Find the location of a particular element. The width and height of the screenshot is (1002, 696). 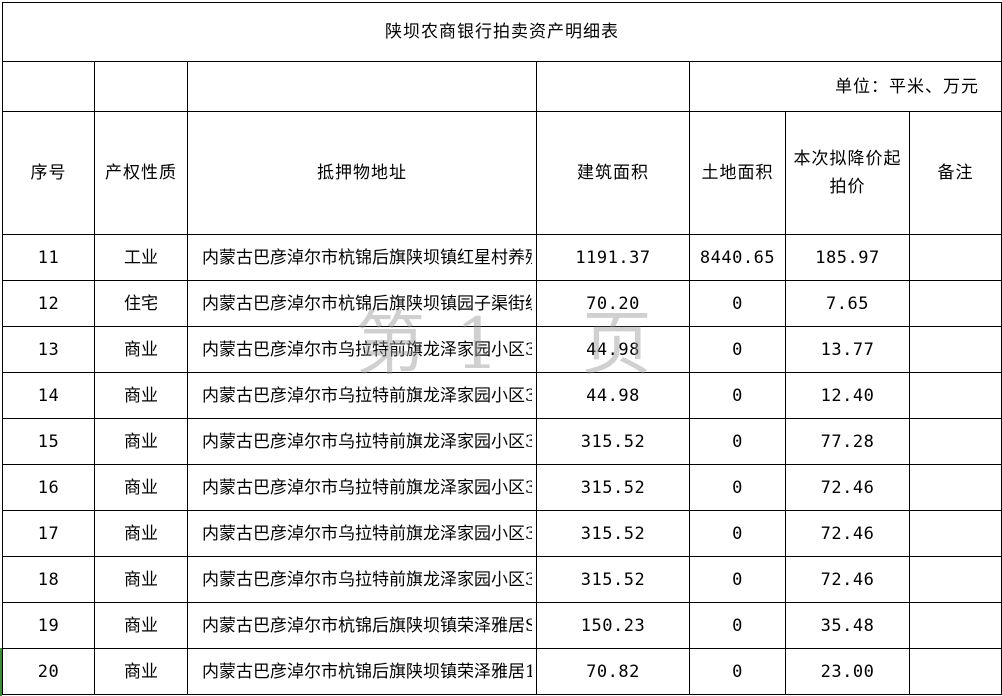

table-title: 陕坝农商银行拍卖资产明细表 is located at coordinates (501, 32).